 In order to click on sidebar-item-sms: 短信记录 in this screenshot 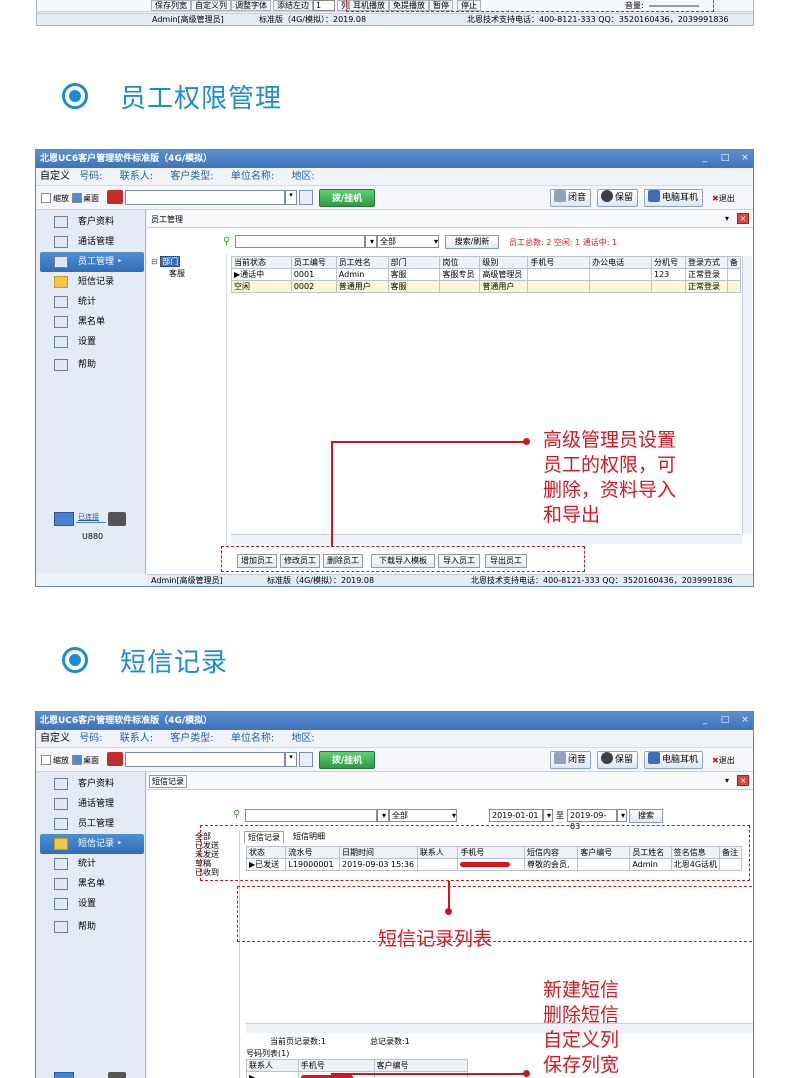, I will do `click(92, 282)`.